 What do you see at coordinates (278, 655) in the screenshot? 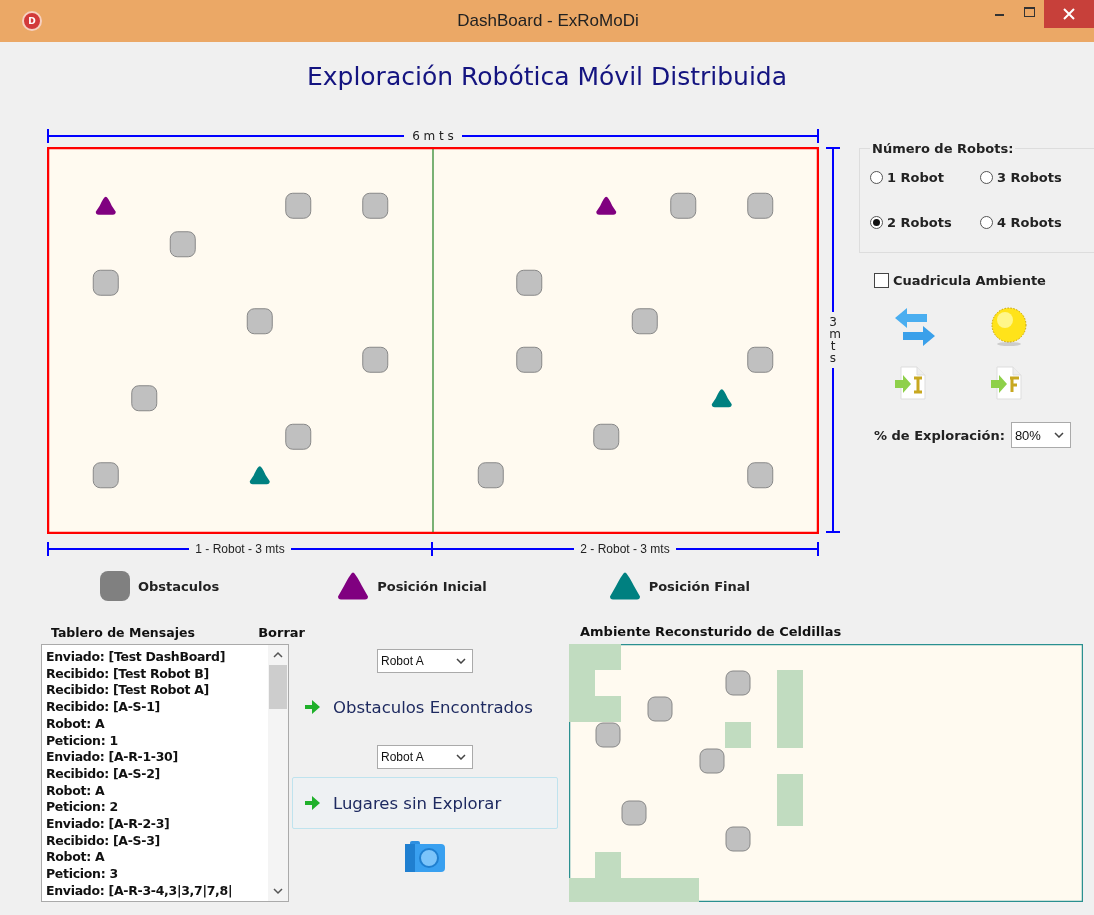
I see `scroll-up-icon` at bounding box center [278, 655].